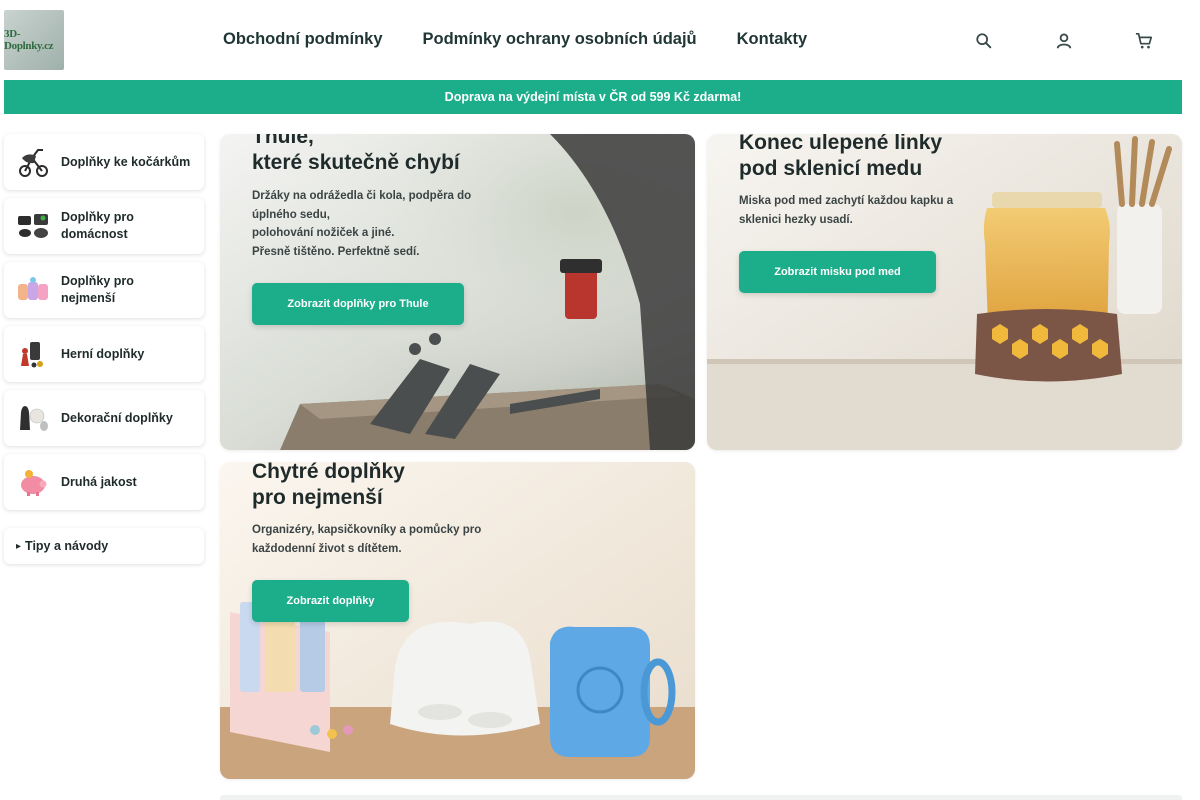 The height and width of the screenshot is (800, 1200). I want to click on card-title-line2: pro nejmenší, so click(317, 497).